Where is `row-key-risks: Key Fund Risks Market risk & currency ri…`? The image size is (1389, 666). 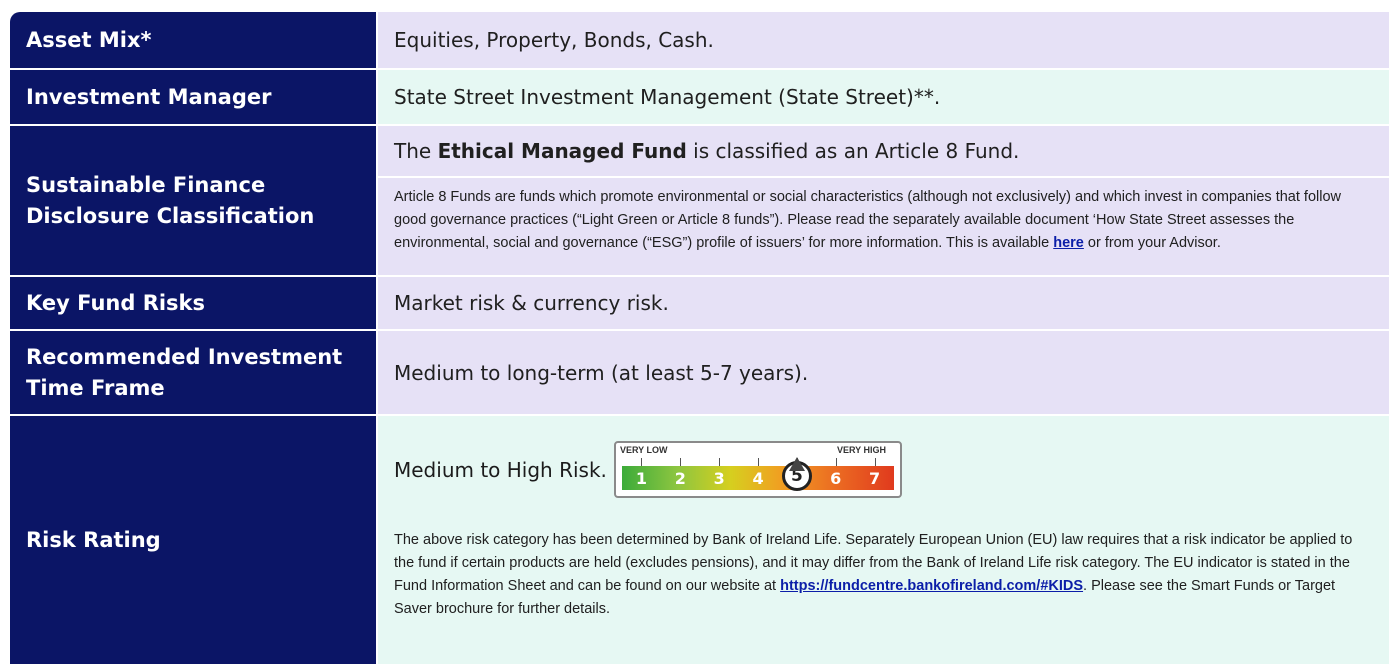
row-key-risks: Key Fund Risks Market risk & currency ri… is located at coordinates (699, 304).